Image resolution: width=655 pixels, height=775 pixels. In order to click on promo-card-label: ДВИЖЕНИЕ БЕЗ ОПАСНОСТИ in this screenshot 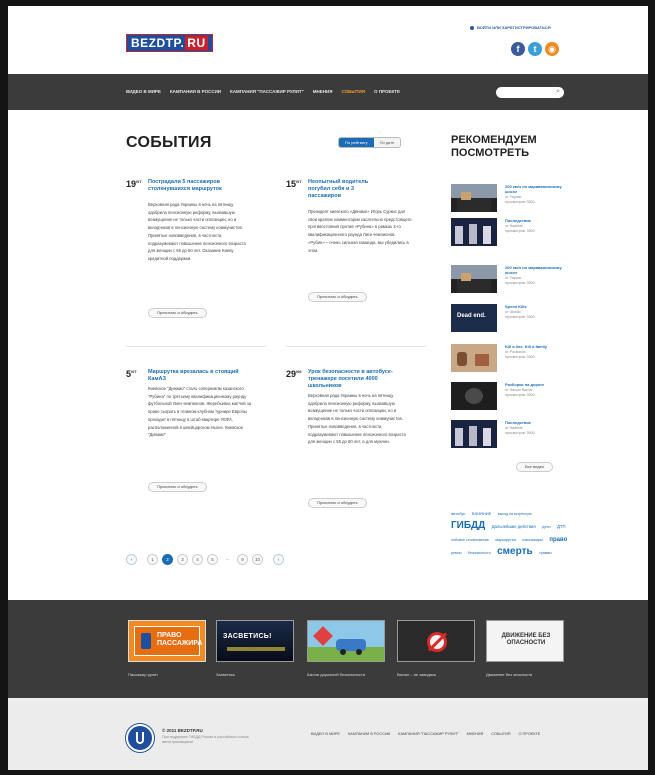, I will do `click(526, 639)`.